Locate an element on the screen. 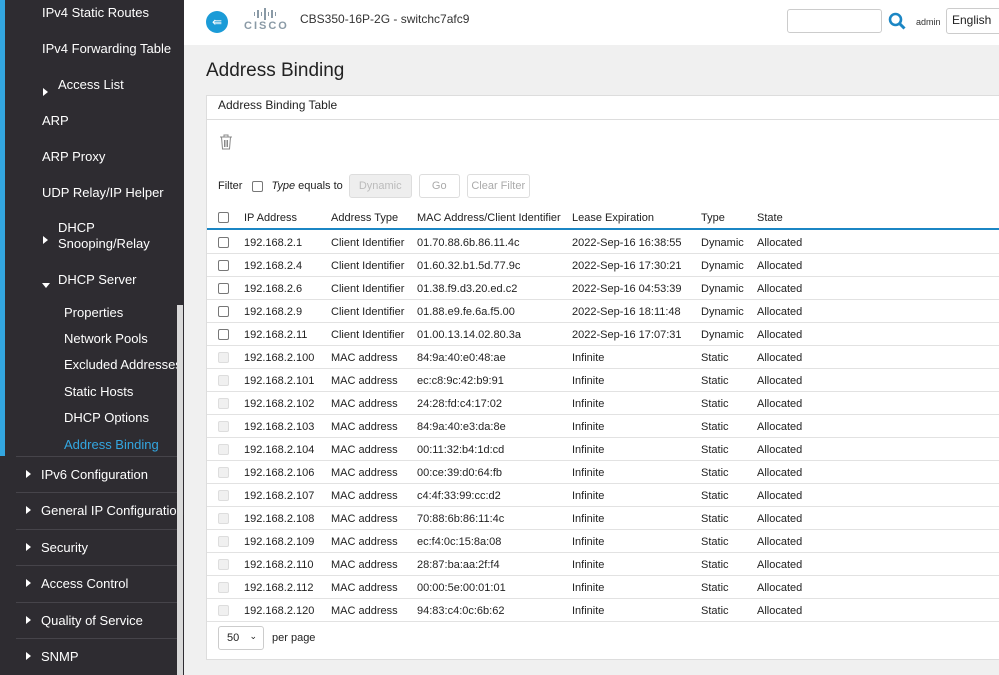 This screenshot has width=999, height=675. sidebar-section: General IP Configuration is located at coordinates (112, 511).